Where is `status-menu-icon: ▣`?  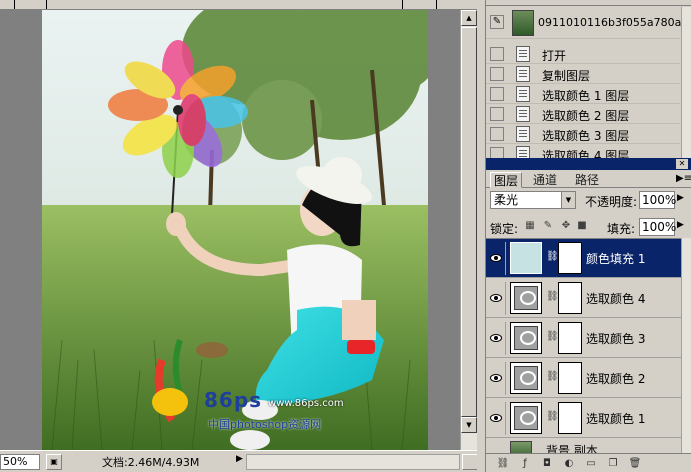 status-menu-icon: ▣ is located at coordinates (54, 462).